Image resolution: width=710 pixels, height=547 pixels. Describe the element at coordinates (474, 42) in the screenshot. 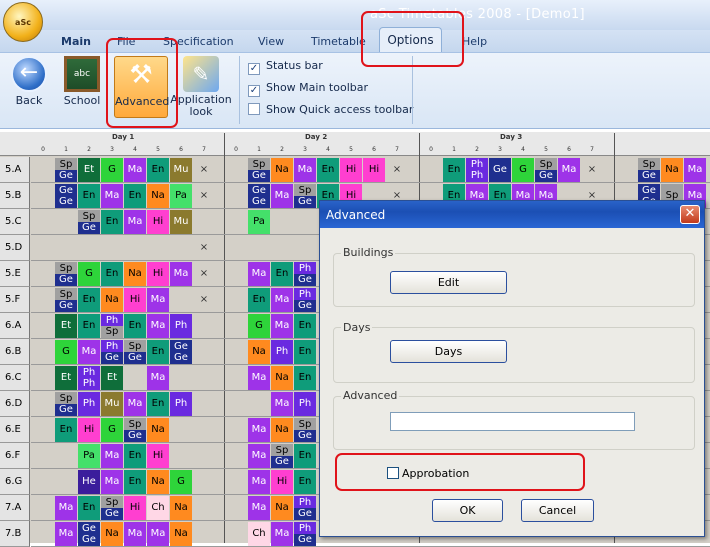

I see `tab-help: Help` at that location.